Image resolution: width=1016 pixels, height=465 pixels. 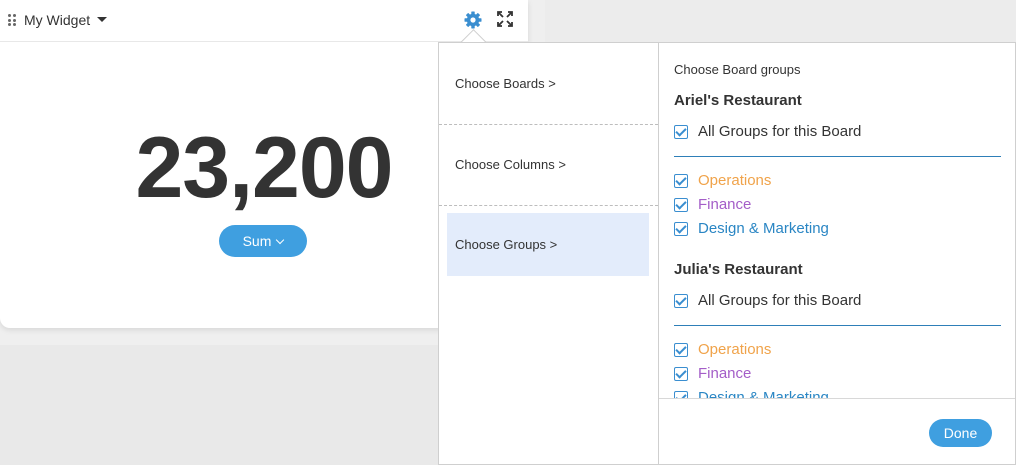 I want to click on menu-item-choose-groups: Choose Groups >, so click(x=548, y=244).